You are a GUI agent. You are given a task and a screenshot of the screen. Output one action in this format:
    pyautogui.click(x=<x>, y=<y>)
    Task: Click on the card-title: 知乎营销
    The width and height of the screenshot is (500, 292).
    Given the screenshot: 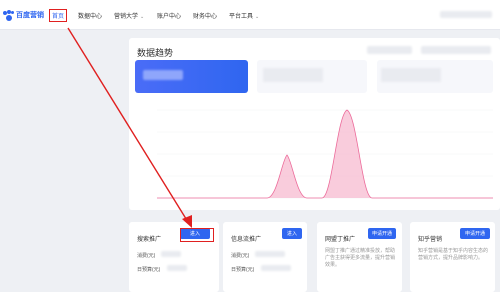 What is the action you would take?
    pyautogui.click(x=430, y=240)
    